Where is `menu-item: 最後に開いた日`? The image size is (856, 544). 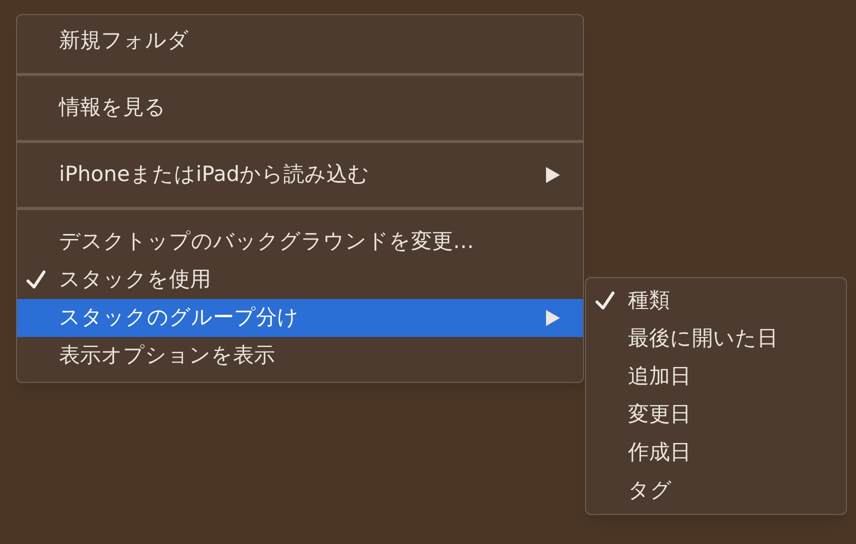 menu-item: 最後に開いた日 is located at coordinates (716, 339).